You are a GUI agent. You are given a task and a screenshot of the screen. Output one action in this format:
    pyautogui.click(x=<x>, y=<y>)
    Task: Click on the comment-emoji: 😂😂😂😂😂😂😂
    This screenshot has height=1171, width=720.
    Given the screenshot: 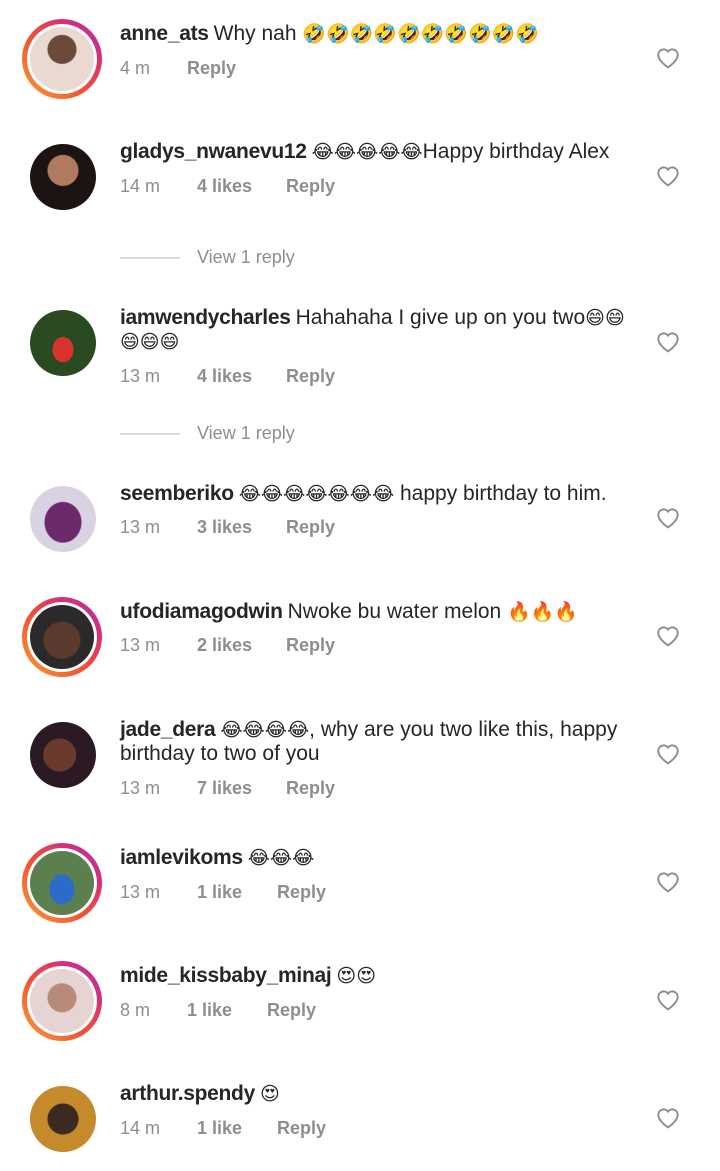 What is the action you would take?
    pyautogui.click(x=316, y=494)
    